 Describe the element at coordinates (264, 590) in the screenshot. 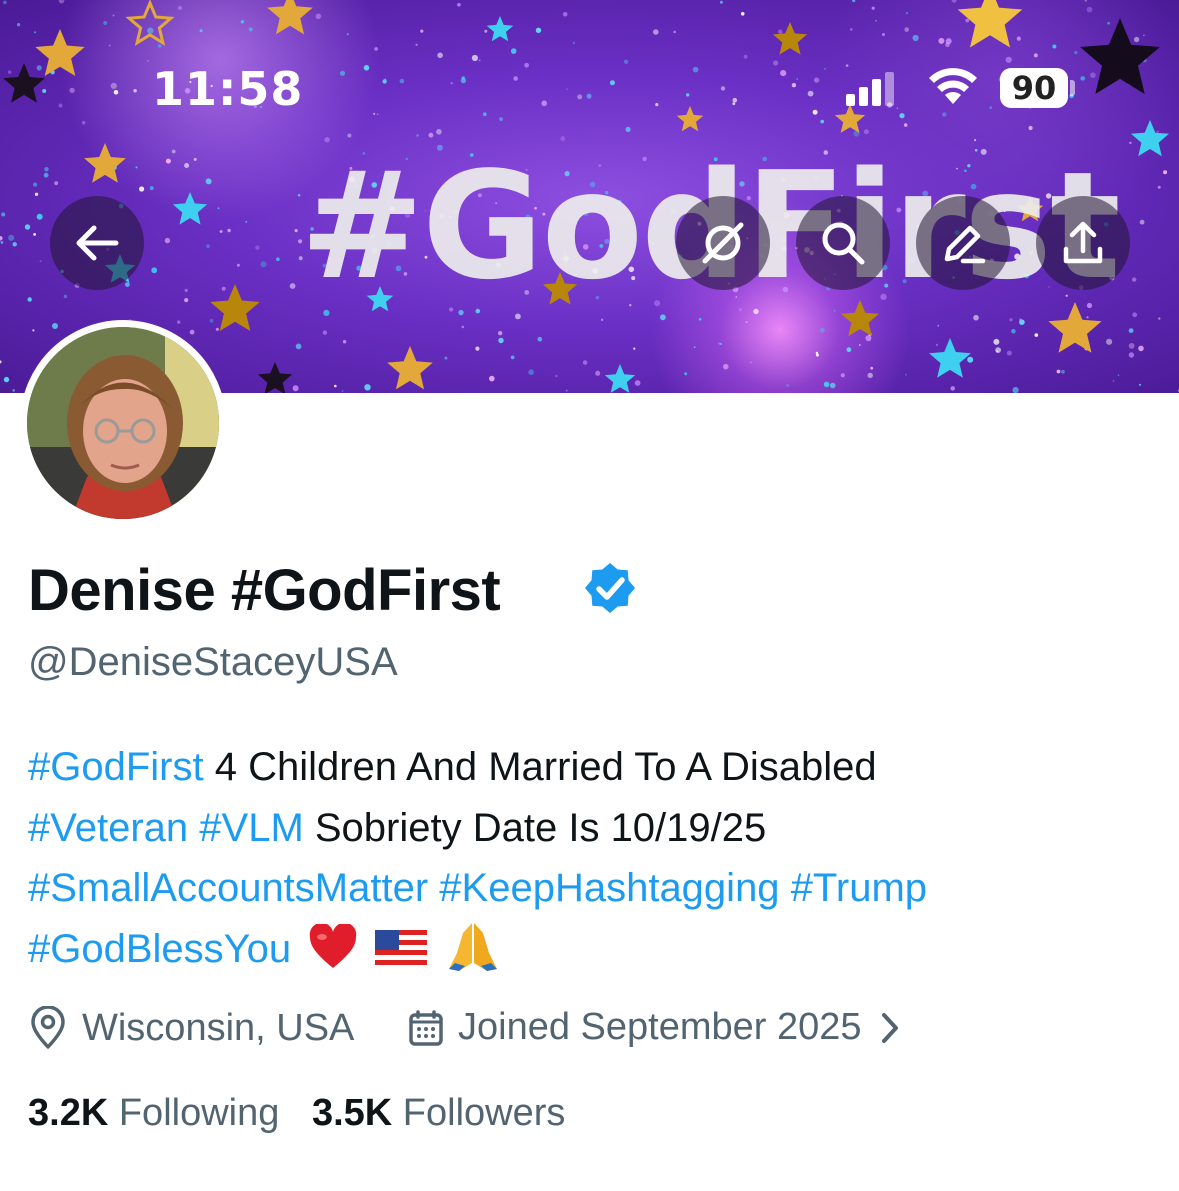

I see `display-name: Denise #GodFirst` at that location.